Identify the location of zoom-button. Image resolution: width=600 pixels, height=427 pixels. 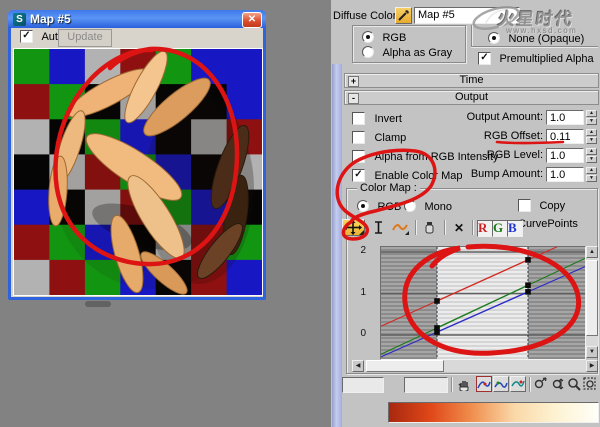
(574, 384).